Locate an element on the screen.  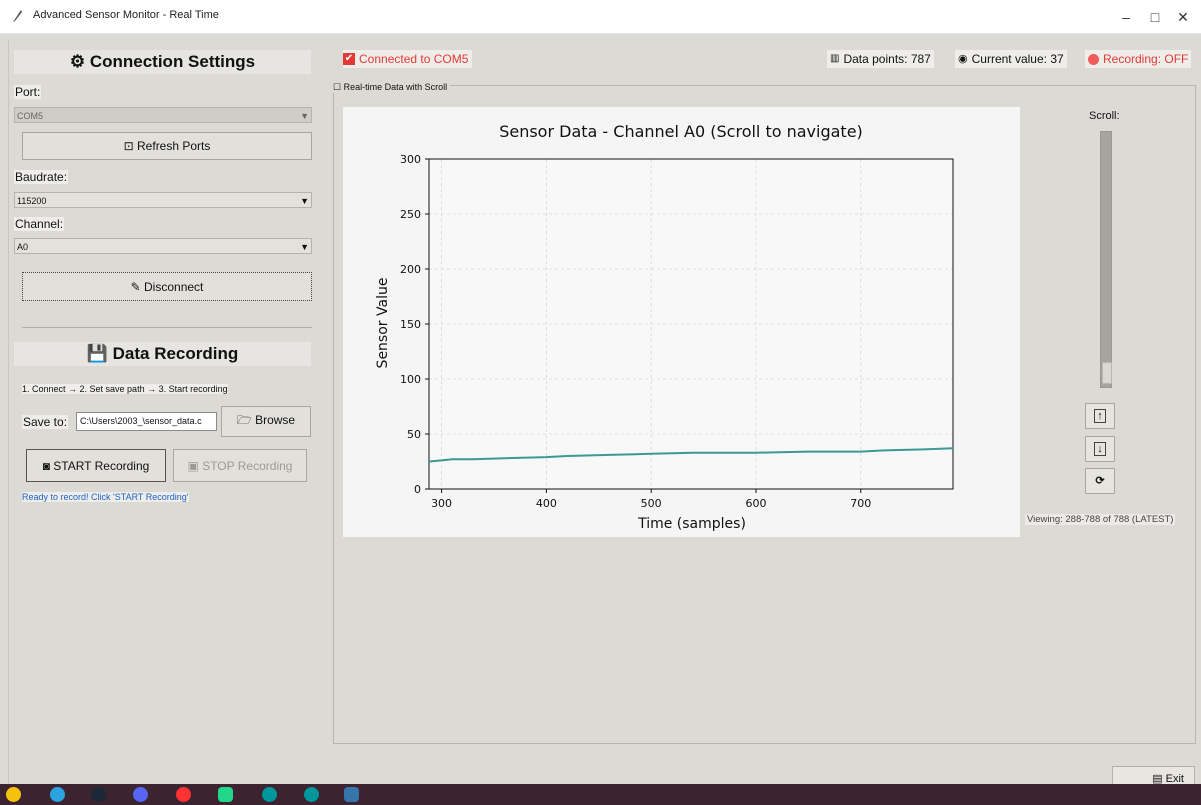
data-points-status: ▥ Data points: 787 is located at coordinates (880, 59).